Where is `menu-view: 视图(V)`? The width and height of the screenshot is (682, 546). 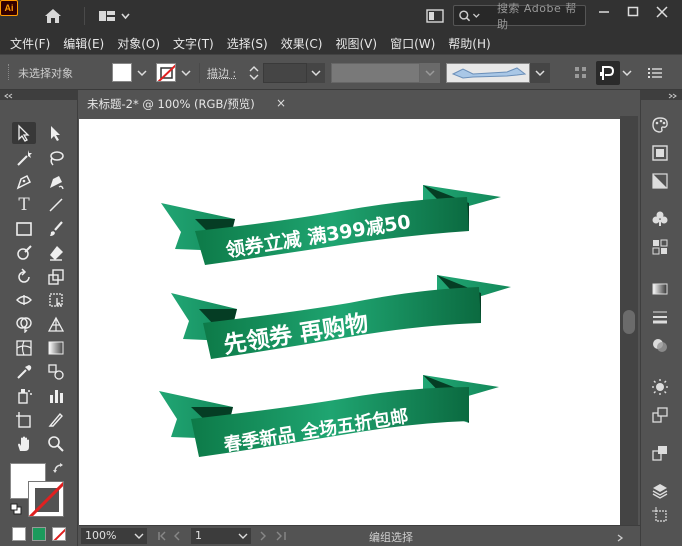
menu-view: 视图(V) is located at coordinates (356, 43).